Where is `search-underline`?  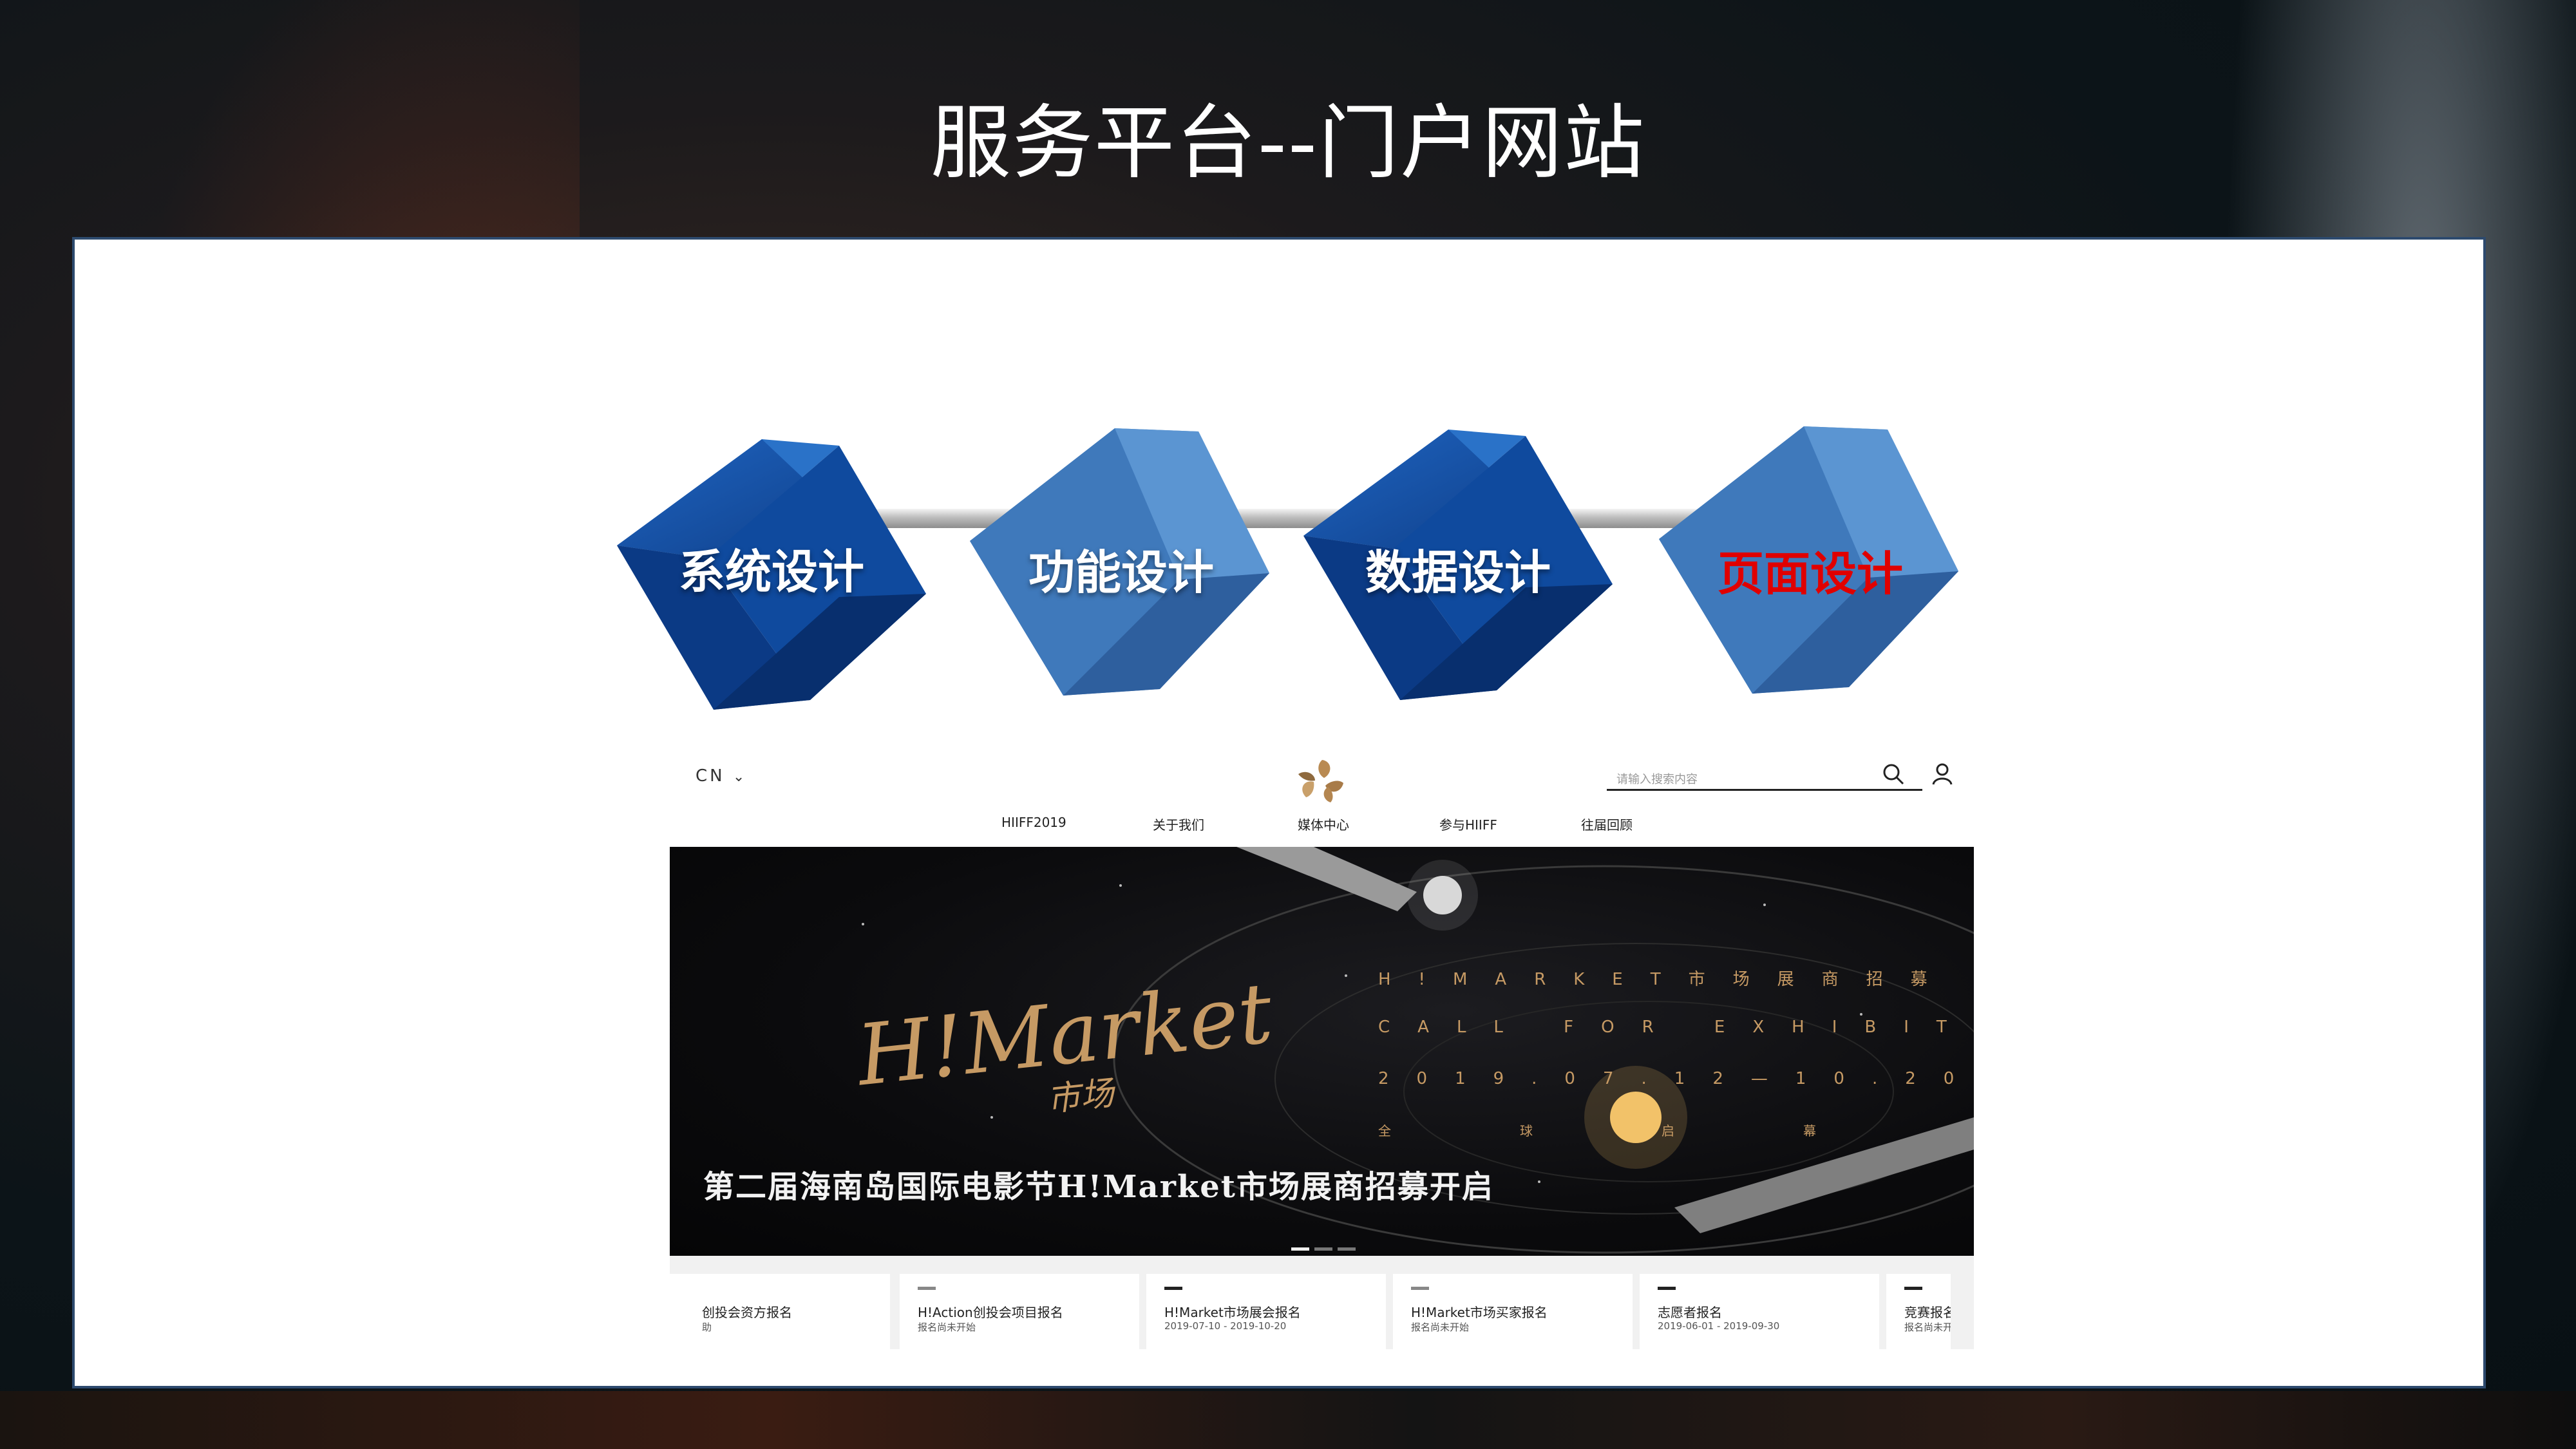 search-underline is located at coordinates (1764, 790).